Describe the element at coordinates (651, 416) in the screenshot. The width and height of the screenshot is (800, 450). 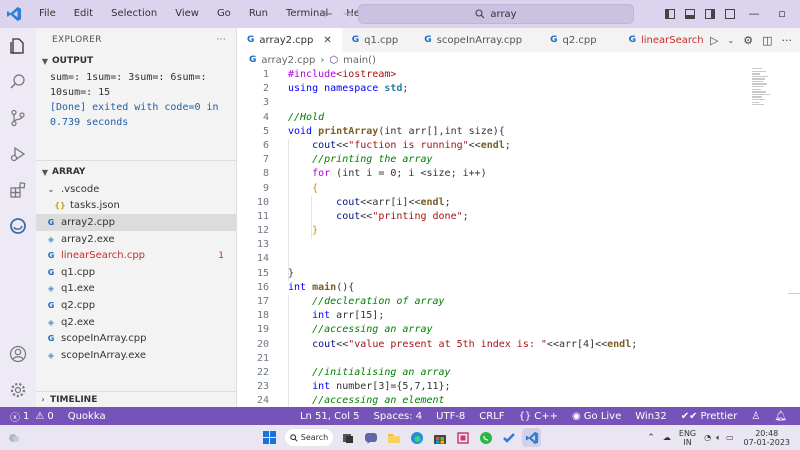
I see `platform-status: Win32` at that location.